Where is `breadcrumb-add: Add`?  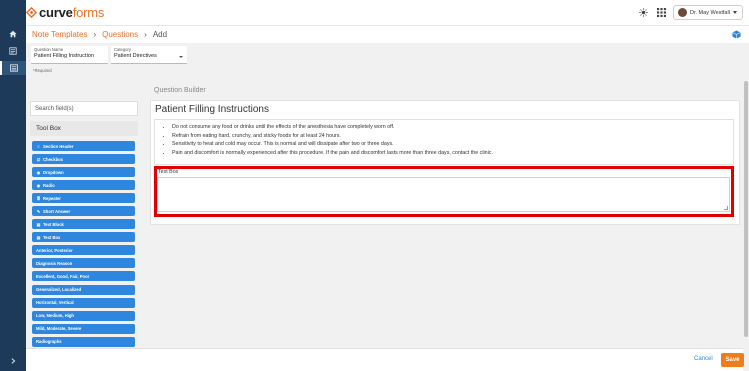
breadcrumb-add: Add is located at coordinates (160, 34).